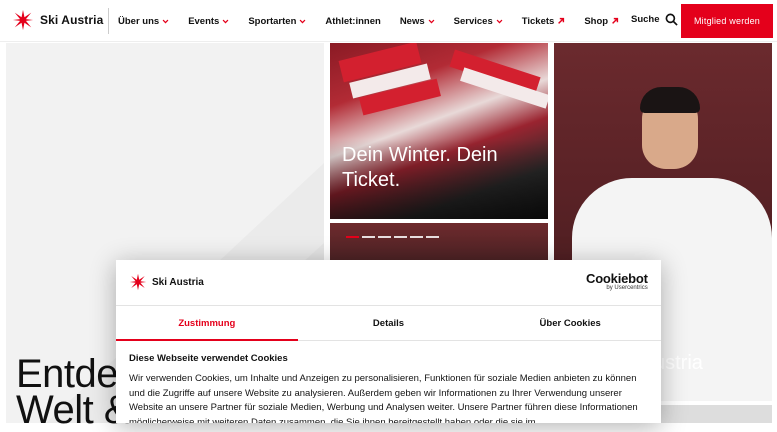 This screenshot has width=777, height=432. Describe the element at coordinates (439, 243) in the screenshot. I see `slider-strip` at that location.